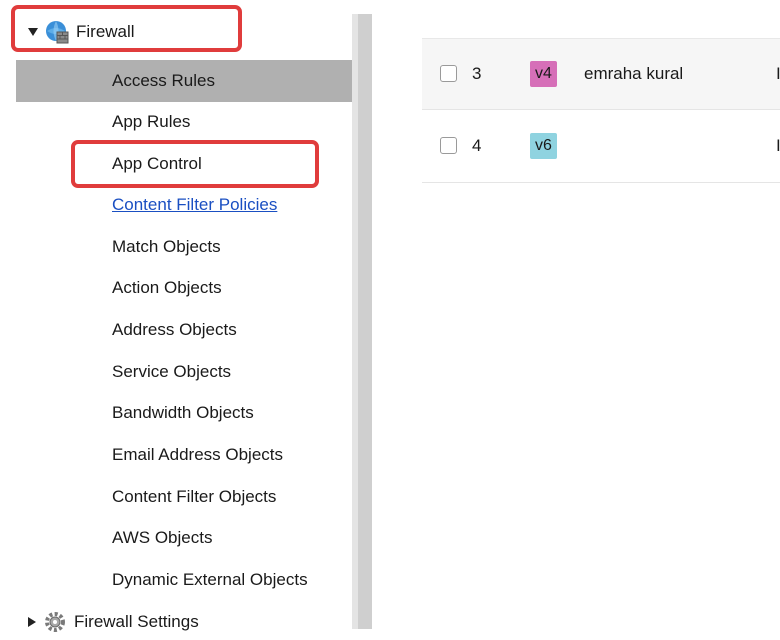 The width and height of the screenshot is (780, 640). I want to click on sidebar-item-label: Match Objects, so click(166, 246).